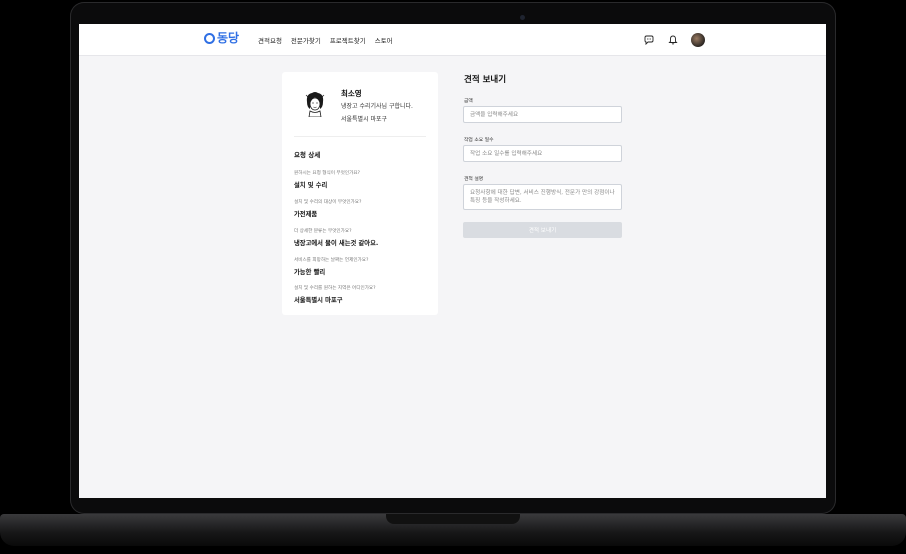 This screenshot has height=554, width=906. Describe the element at coordinates (310, 272) in the screenshot. I see `detail-answer: 가능한 빨리` at that location.